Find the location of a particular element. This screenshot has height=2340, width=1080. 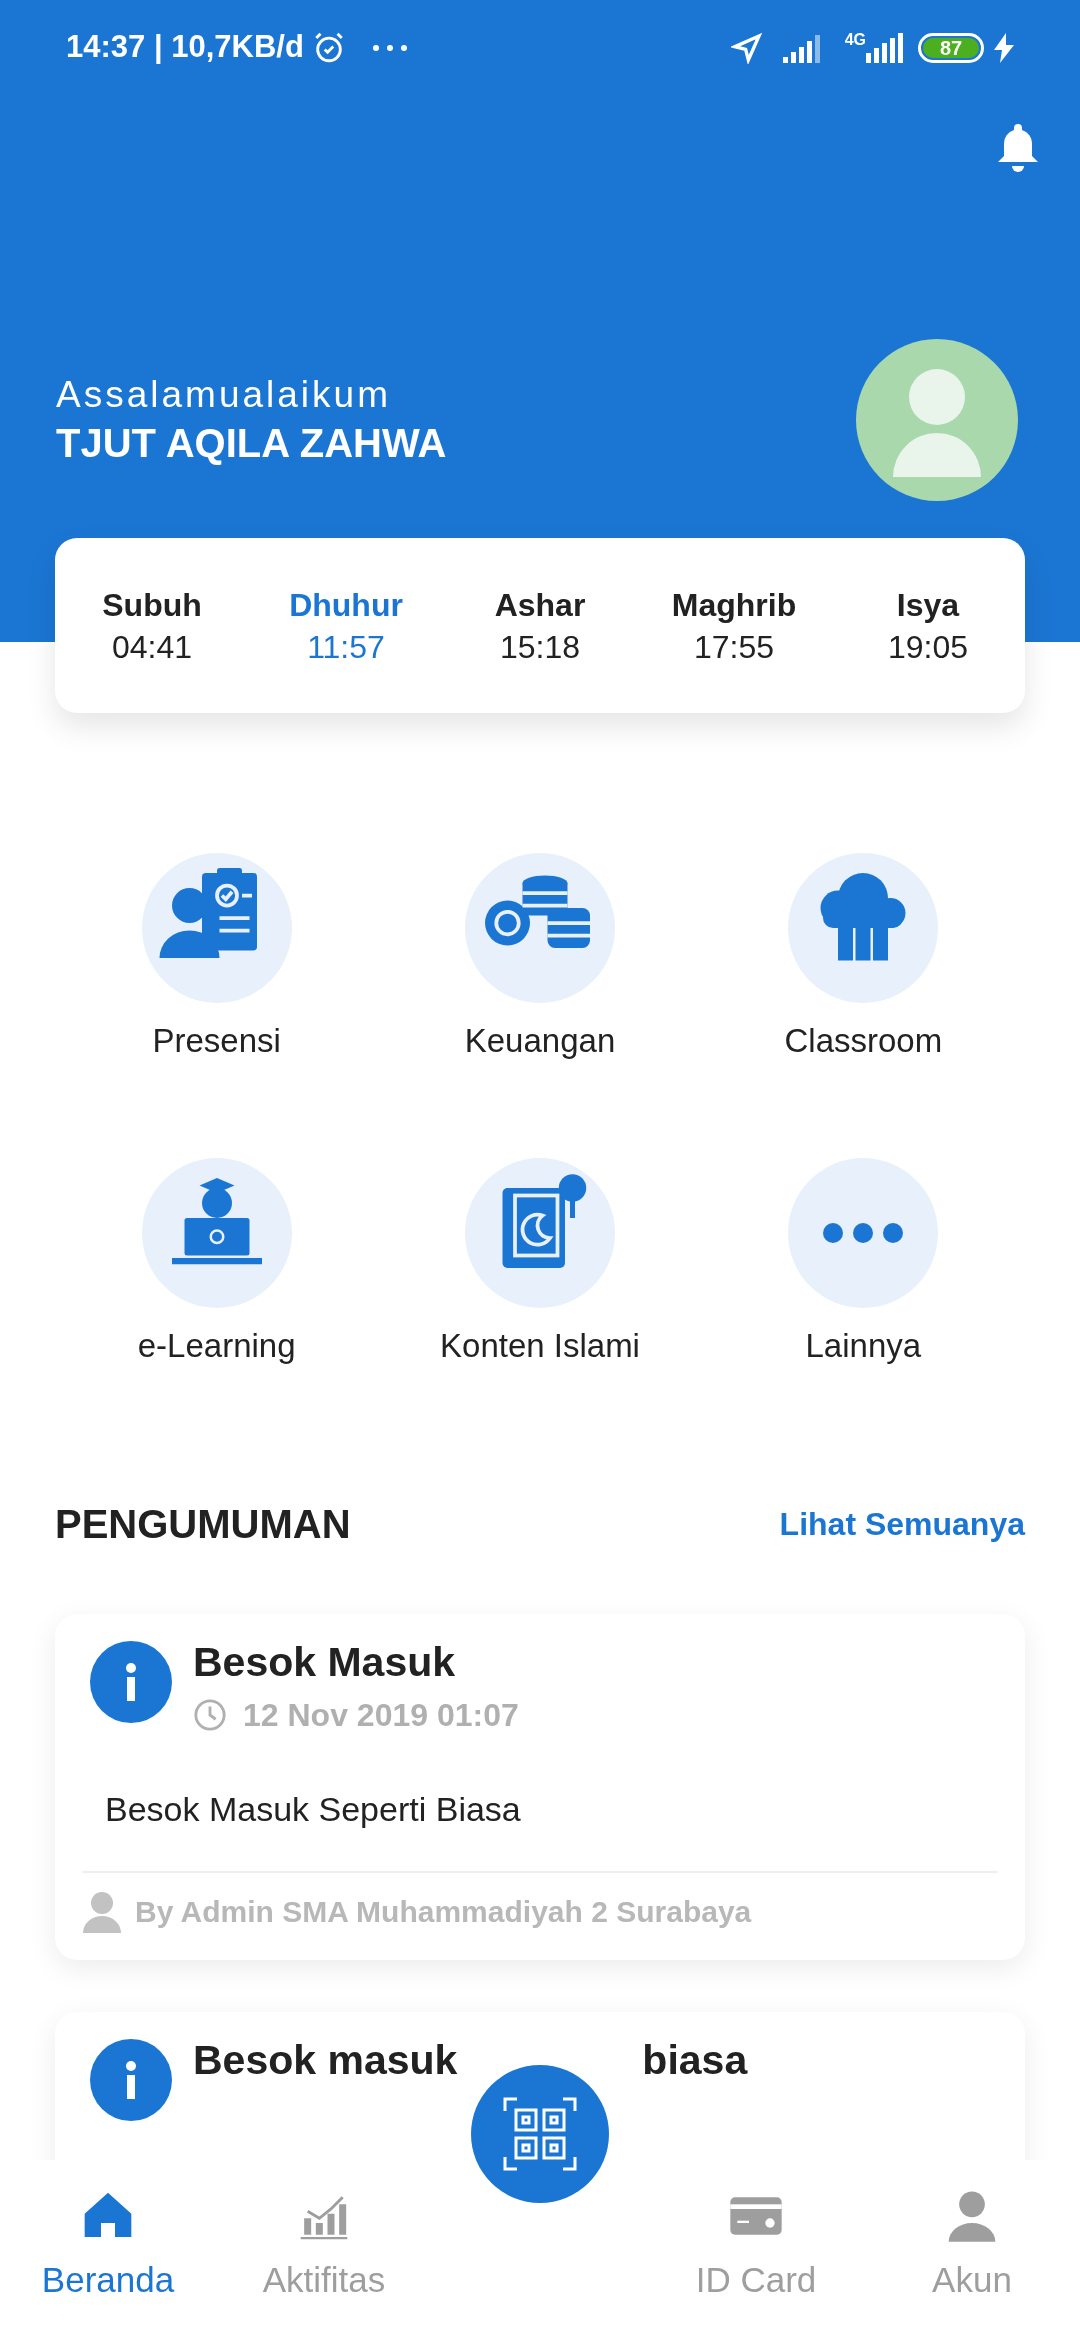

prayer-name: Dhuhur is located at coordinates (346, 605).